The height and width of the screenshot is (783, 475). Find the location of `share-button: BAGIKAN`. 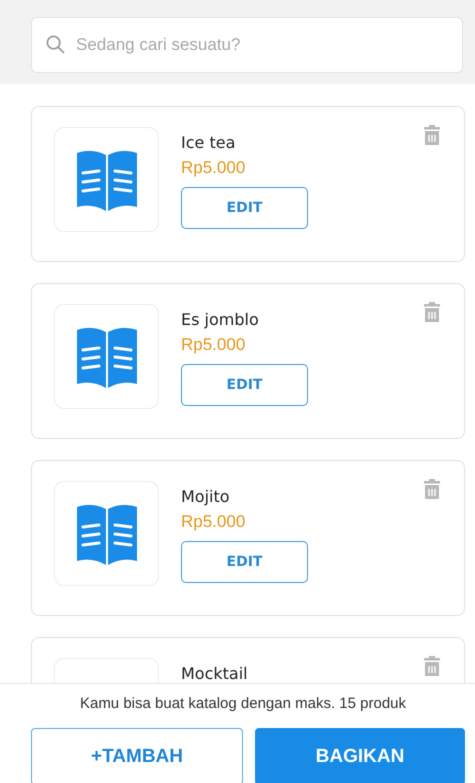

share-button: BAGIKAN is located at coordinates (360, 755).